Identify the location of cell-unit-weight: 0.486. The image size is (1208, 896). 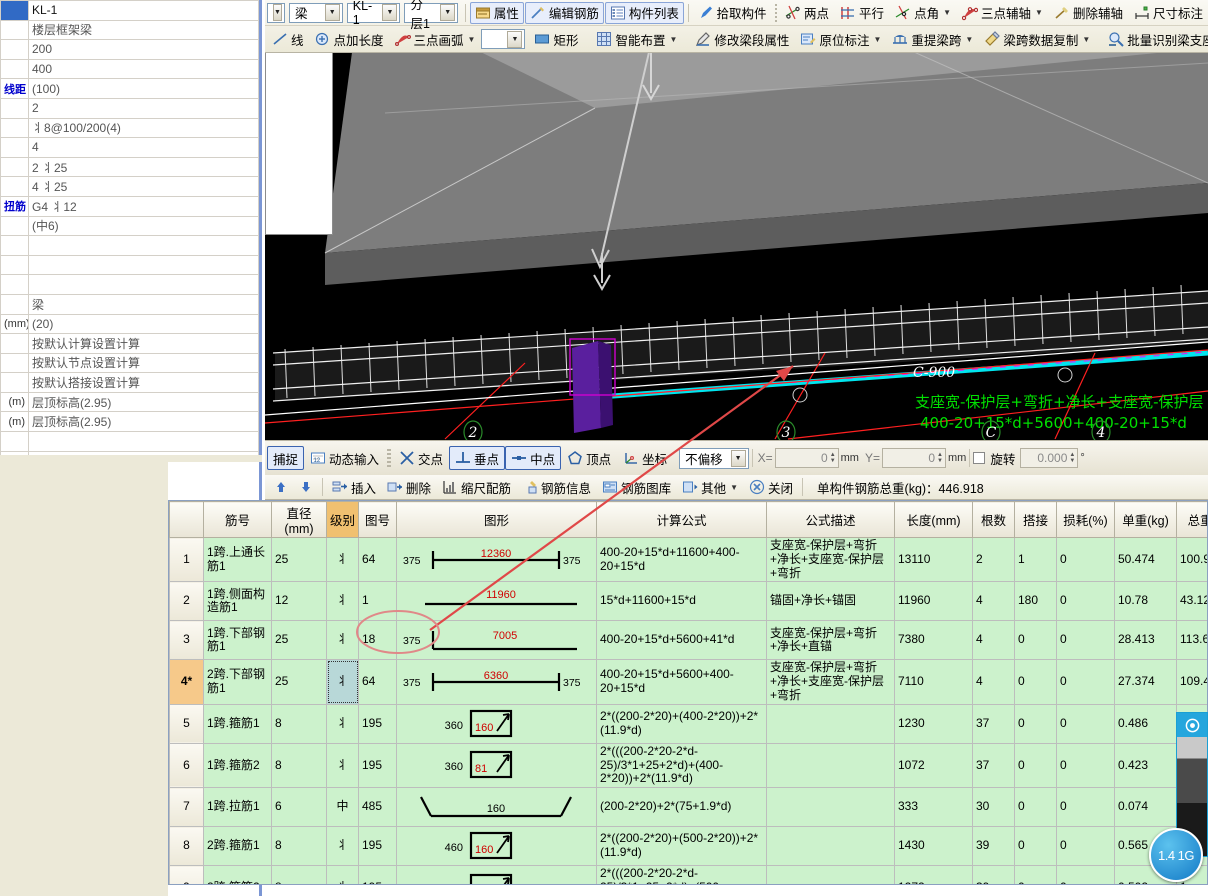
(1145, 723).